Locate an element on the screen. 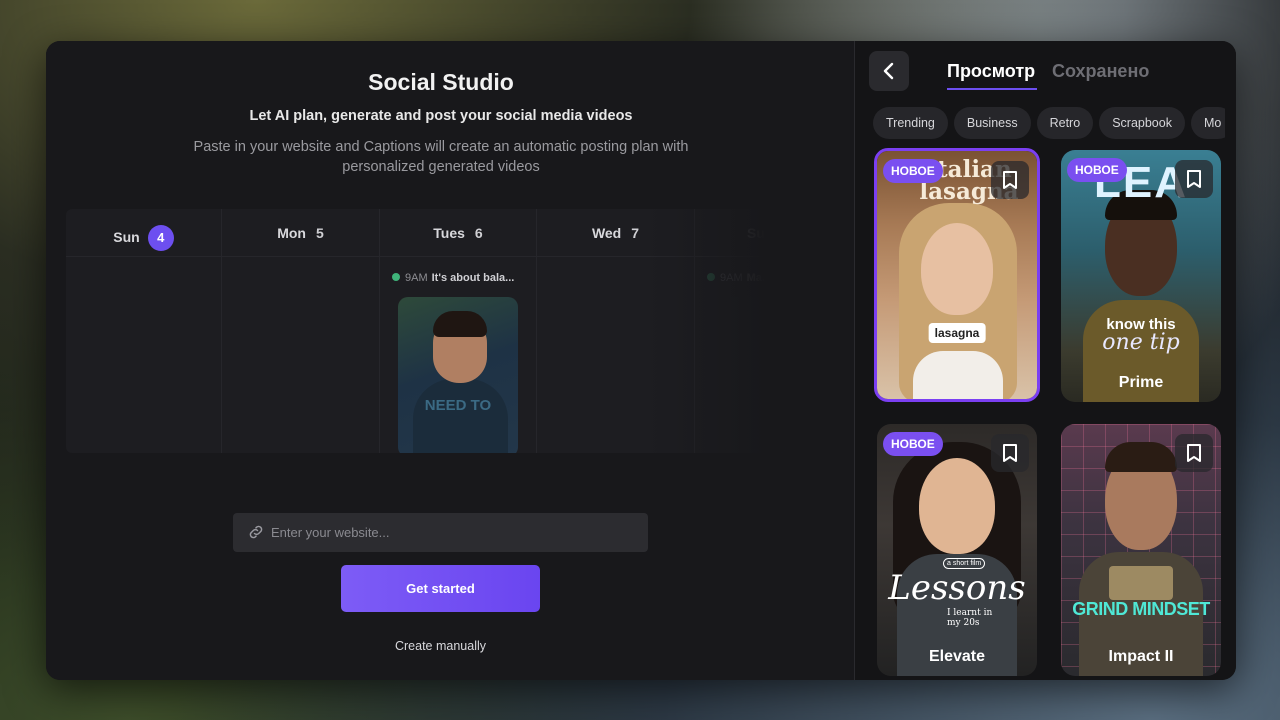 The width and height of the screenshot is (1280, 720). day-label: Sun is located at coordinates (740, 233).